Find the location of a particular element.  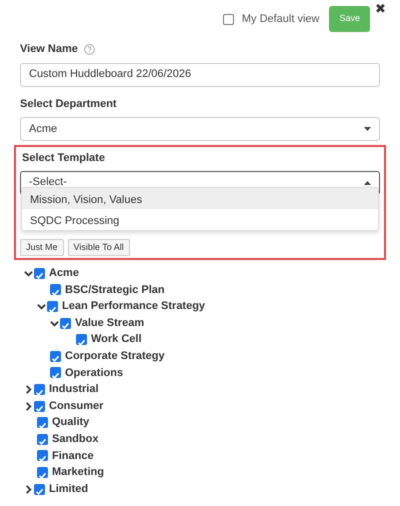

tree-item-label: Marketing is located at coordinates (78, 472).